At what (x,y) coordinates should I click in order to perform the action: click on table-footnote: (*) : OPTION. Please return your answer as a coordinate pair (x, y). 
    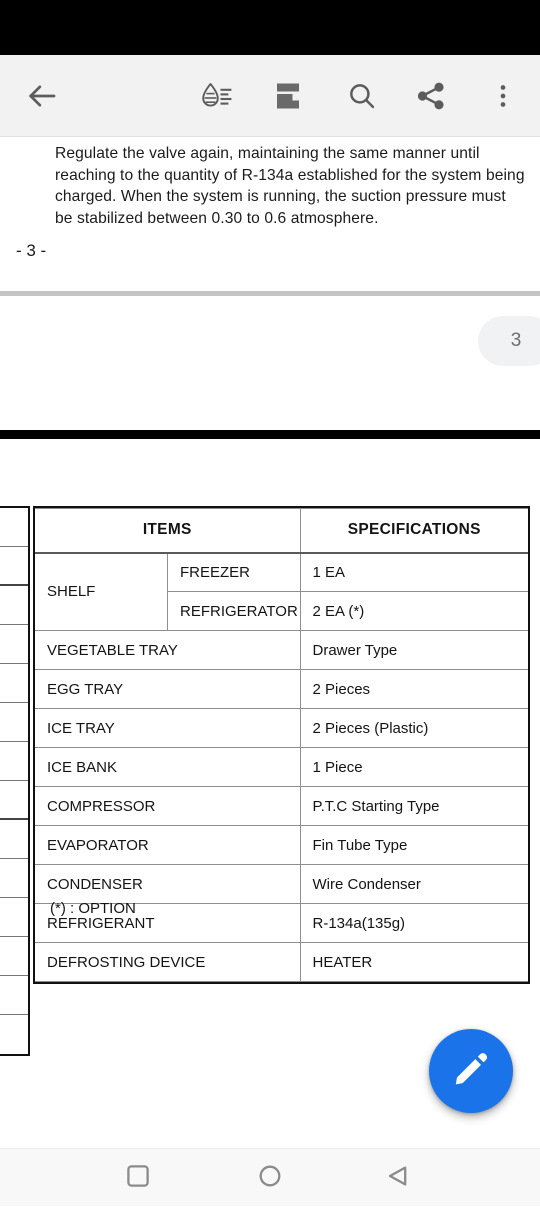
    Looking at the image, I should click on (93, 908).